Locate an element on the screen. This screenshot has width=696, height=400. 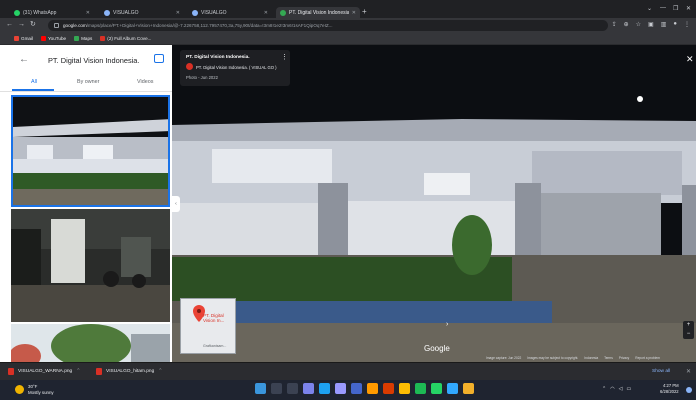
browser-tab-visualgo-2: VISUALGO ✕ is located at coordinates (230, 12).